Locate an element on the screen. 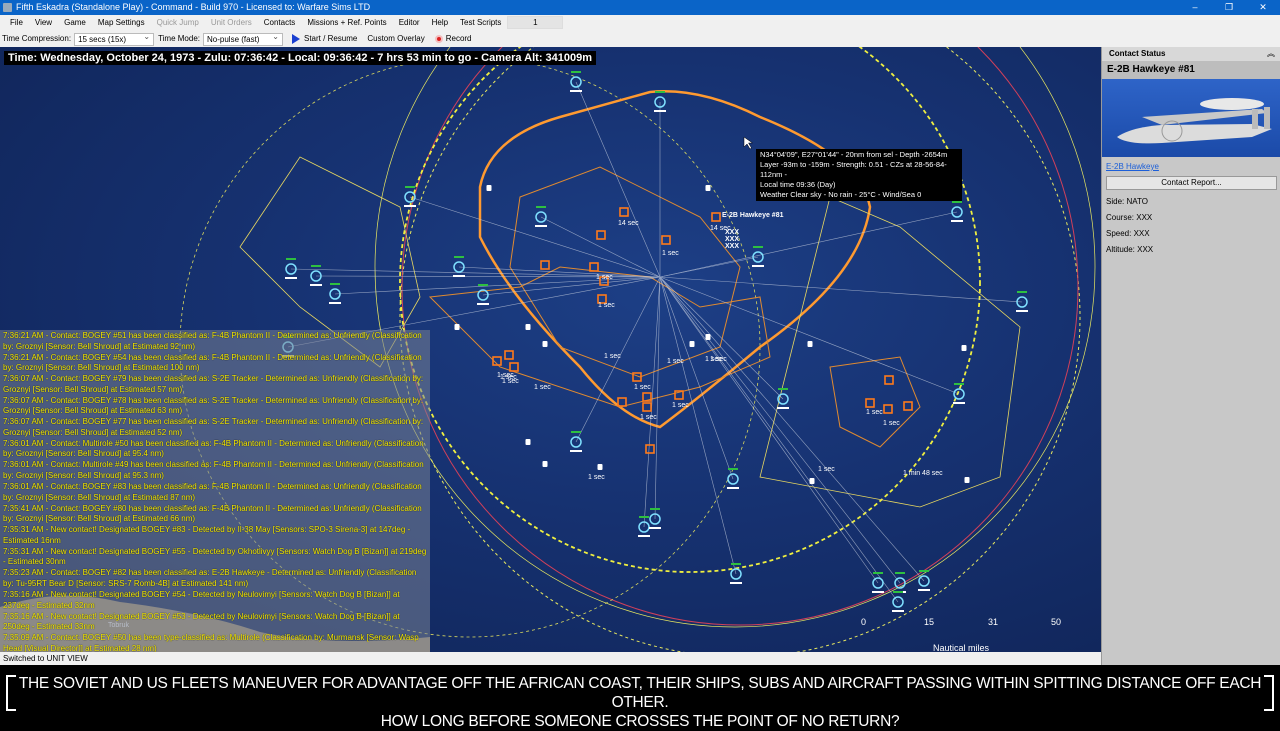  menu-help: Help is located at coordinates (440, 23).